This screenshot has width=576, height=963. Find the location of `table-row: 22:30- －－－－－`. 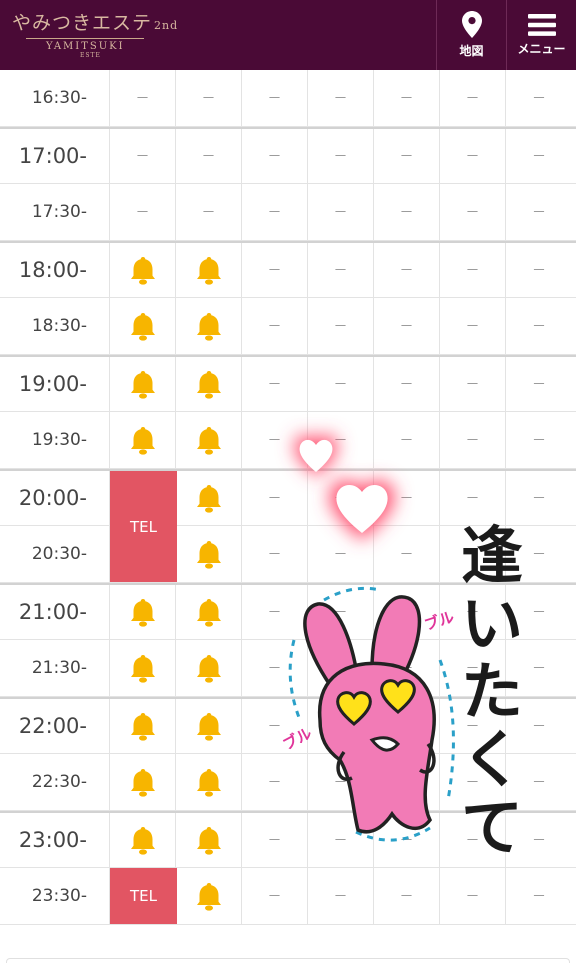

table-row: 22:30- －－－－－ is located at coordinates (288, 782).